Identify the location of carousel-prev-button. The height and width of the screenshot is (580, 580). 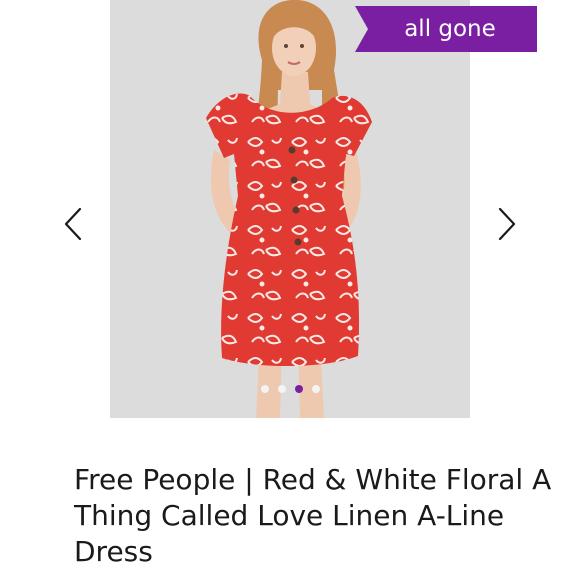
(73, 224).